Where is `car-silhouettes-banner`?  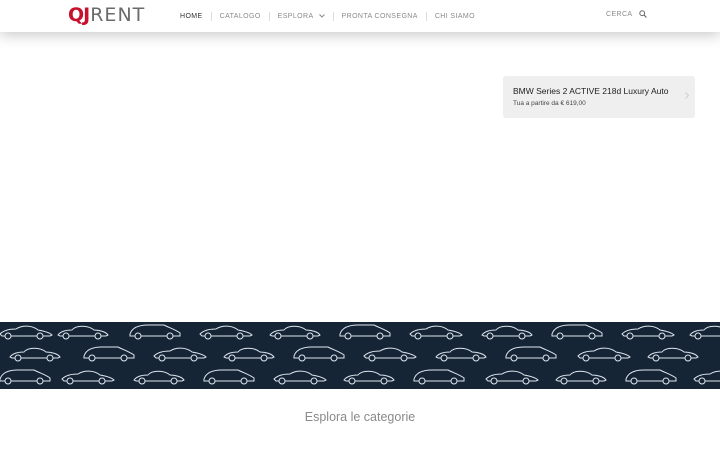 car-silhouettes-banner is located at coordinates (360, 355).